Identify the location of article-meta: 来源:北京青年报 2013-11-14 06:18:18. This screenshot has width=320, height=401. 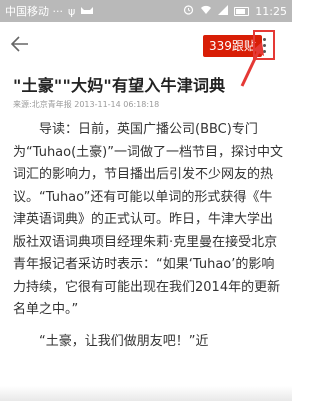
(86, 104).